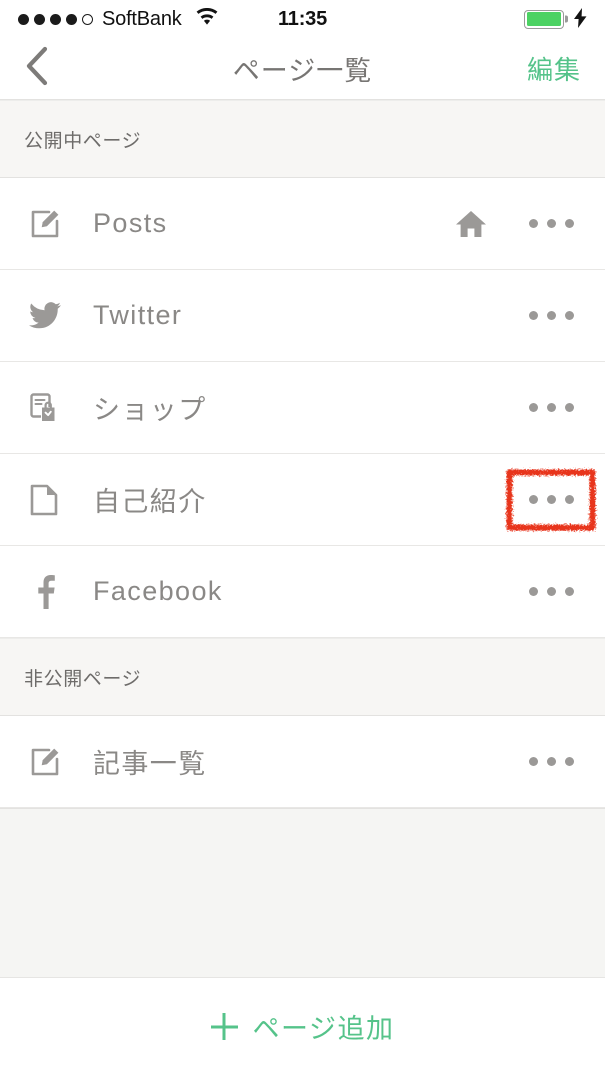 This screenshot has height=1075, width=605. What do you see at coordinates (302, 224) in the screenshot?
I see `list-item: Posts` at bounding box center [302, 224].